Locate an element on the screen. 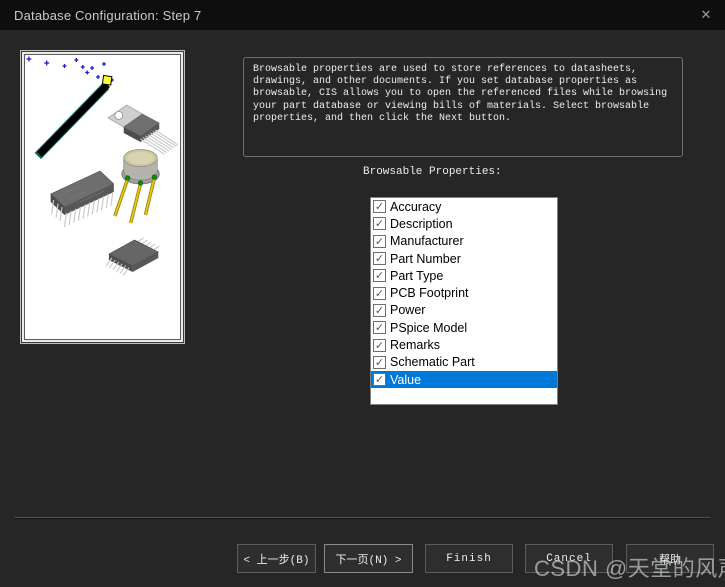 This screenshot has width=725, height=587. listbox-item-part-number: ✓ Part Number is located at coordinates (464, 258).